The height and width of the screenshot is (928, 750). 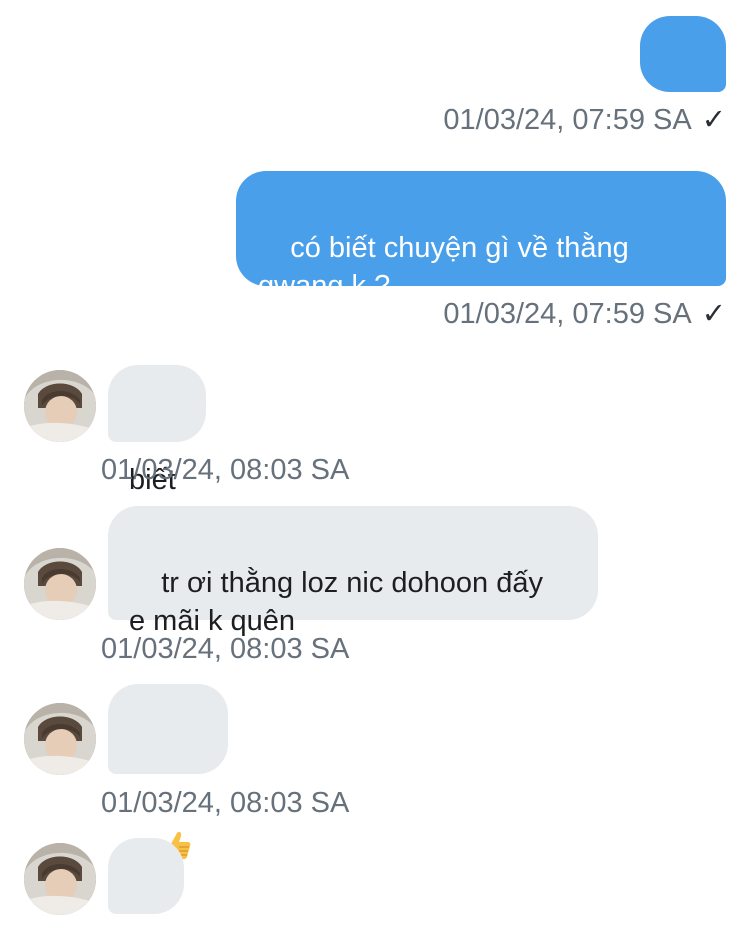 I want to click on message-text: có biết chuyện gì về thằng gwang k ?, so click(x=443, y=267).